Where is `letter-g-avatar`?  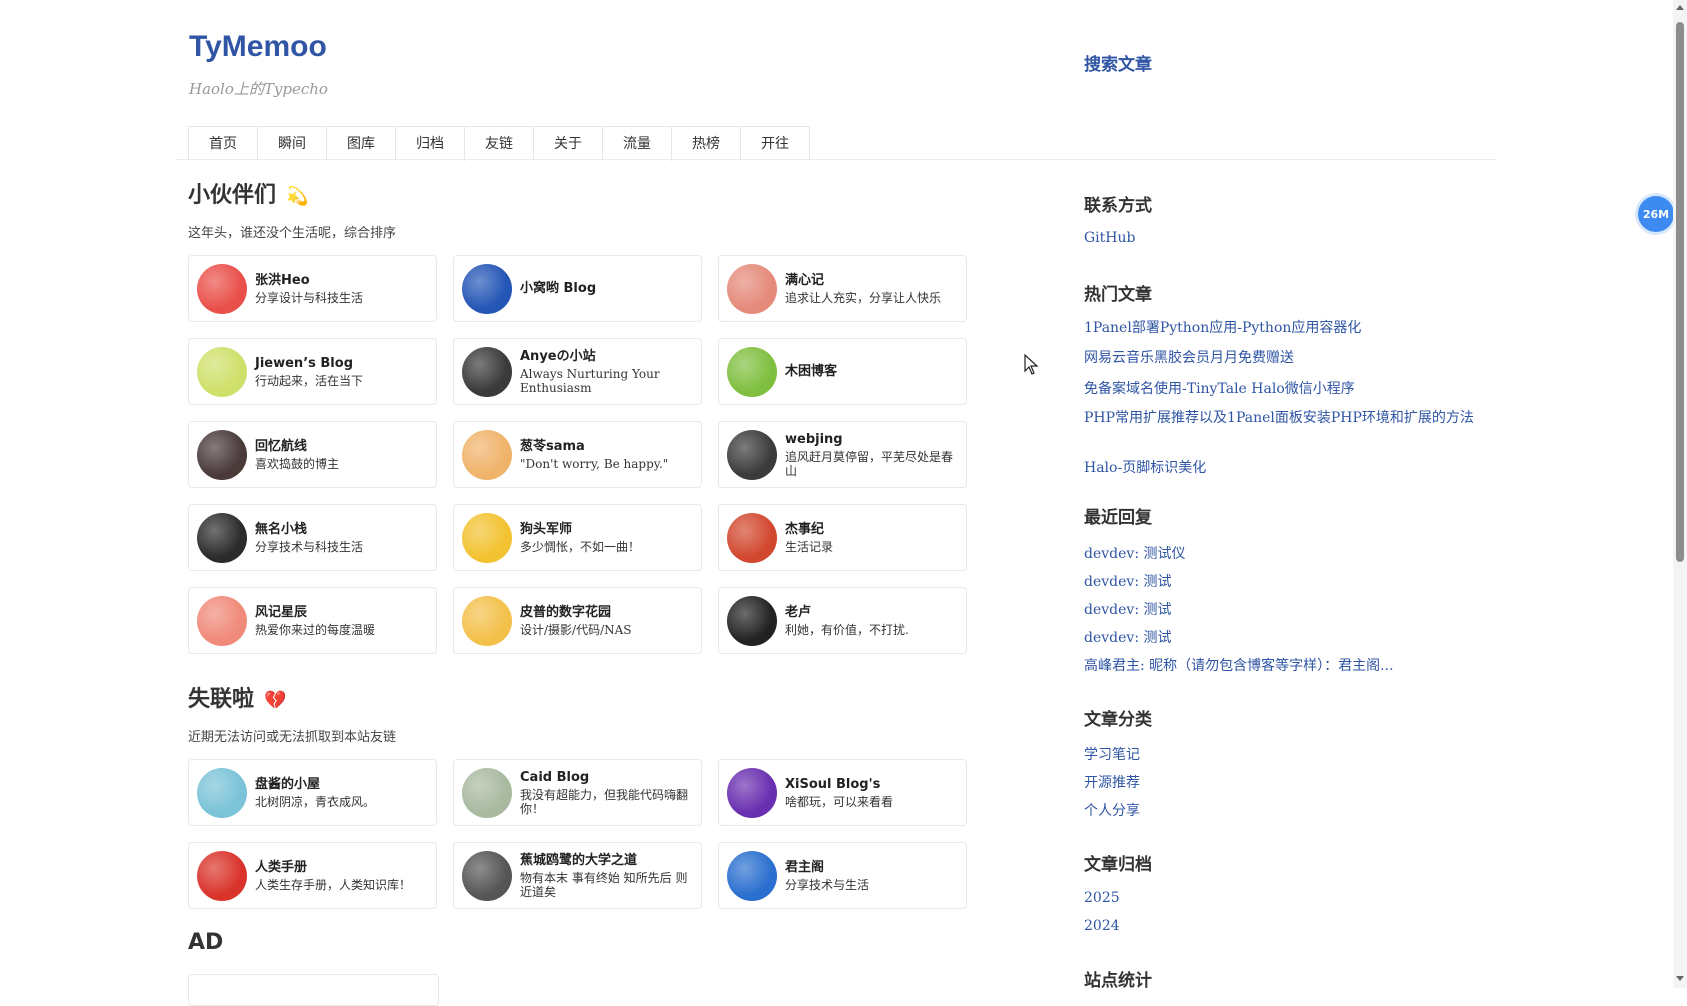
letter-g-avatar is located at coordinates (222, 875).